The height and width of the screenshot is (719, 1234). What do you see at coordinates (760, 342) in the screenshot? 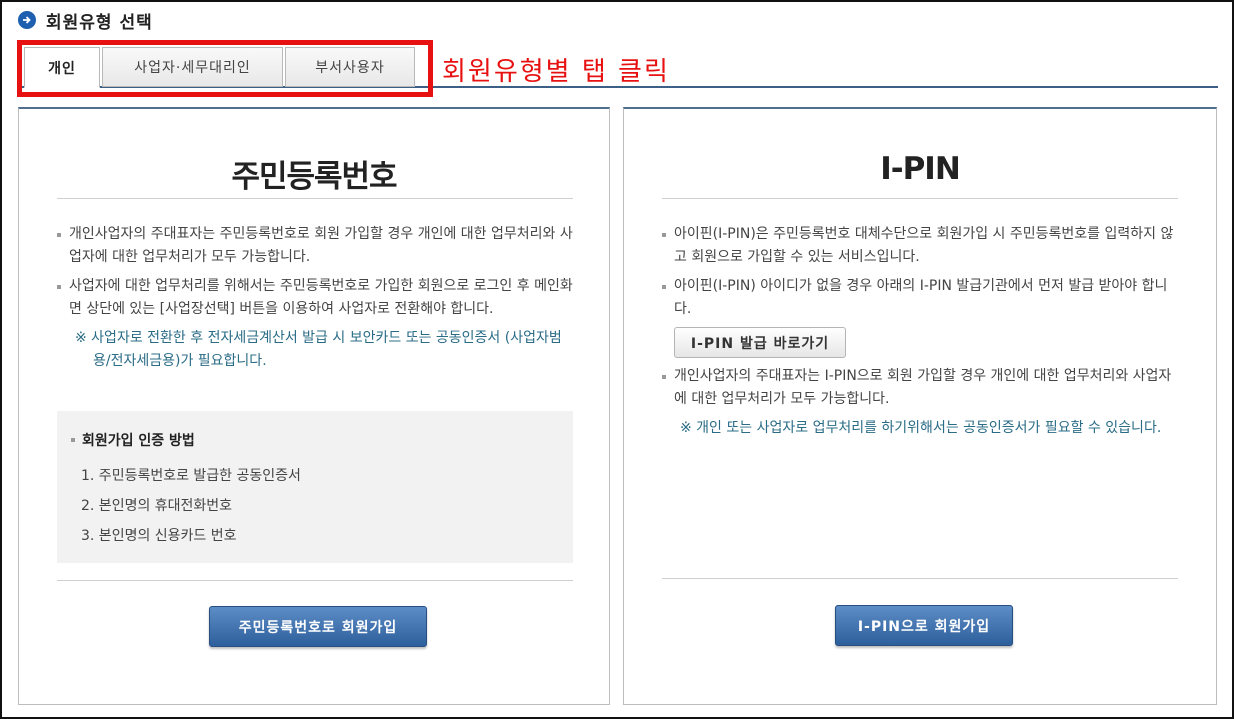
I see `ipin-issue-button: I-PIN 발급 바로가기` at bounding box center [760, 342].